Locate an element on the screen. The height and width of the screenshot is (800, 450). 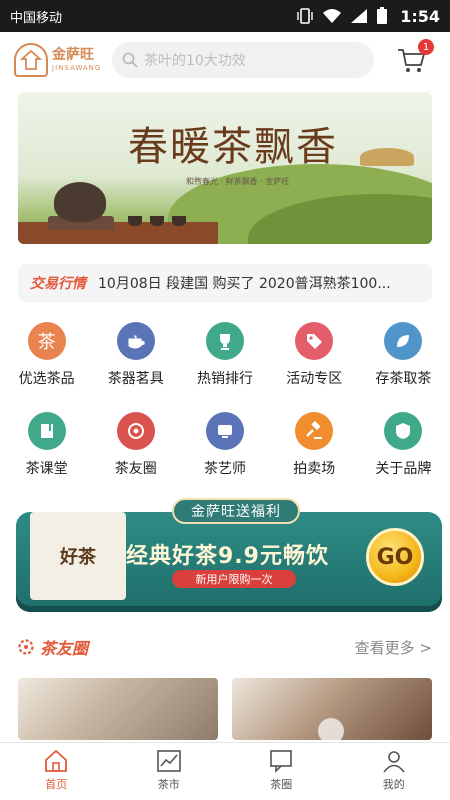
category-item-premium-tea: 茶 优选茶品 is located at coordinates (46, 367).